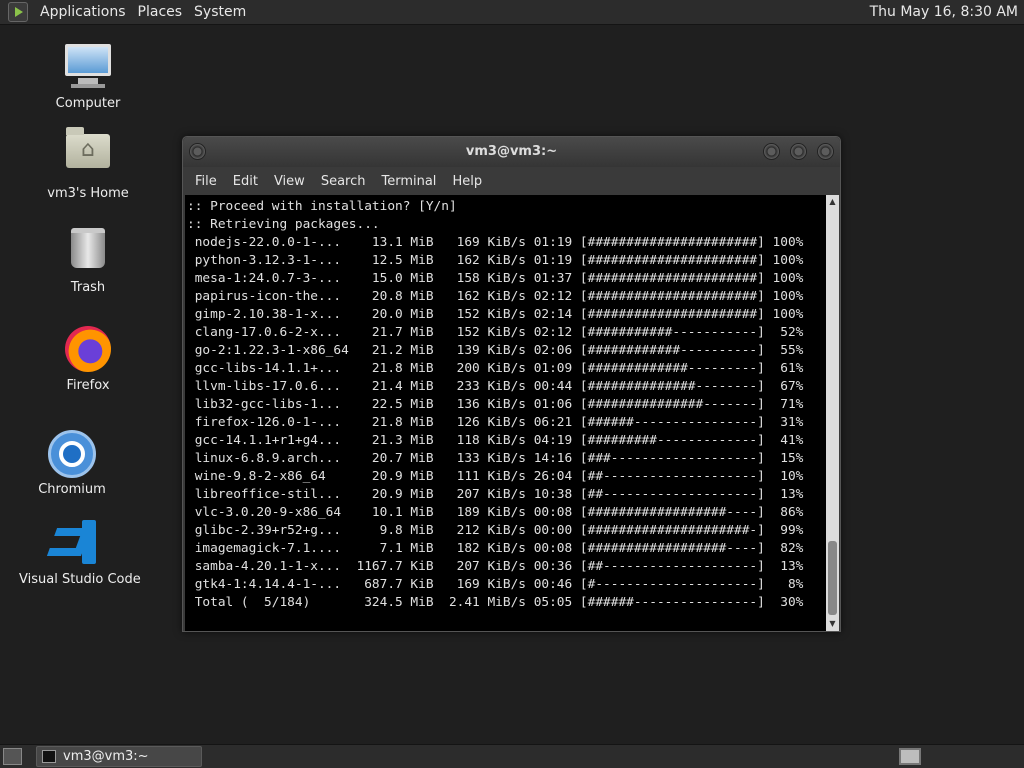  Describe the element at coordinates (832, 413) in the screenshot. I see `terminal-scrollbar: ▲ ▼` at that location.